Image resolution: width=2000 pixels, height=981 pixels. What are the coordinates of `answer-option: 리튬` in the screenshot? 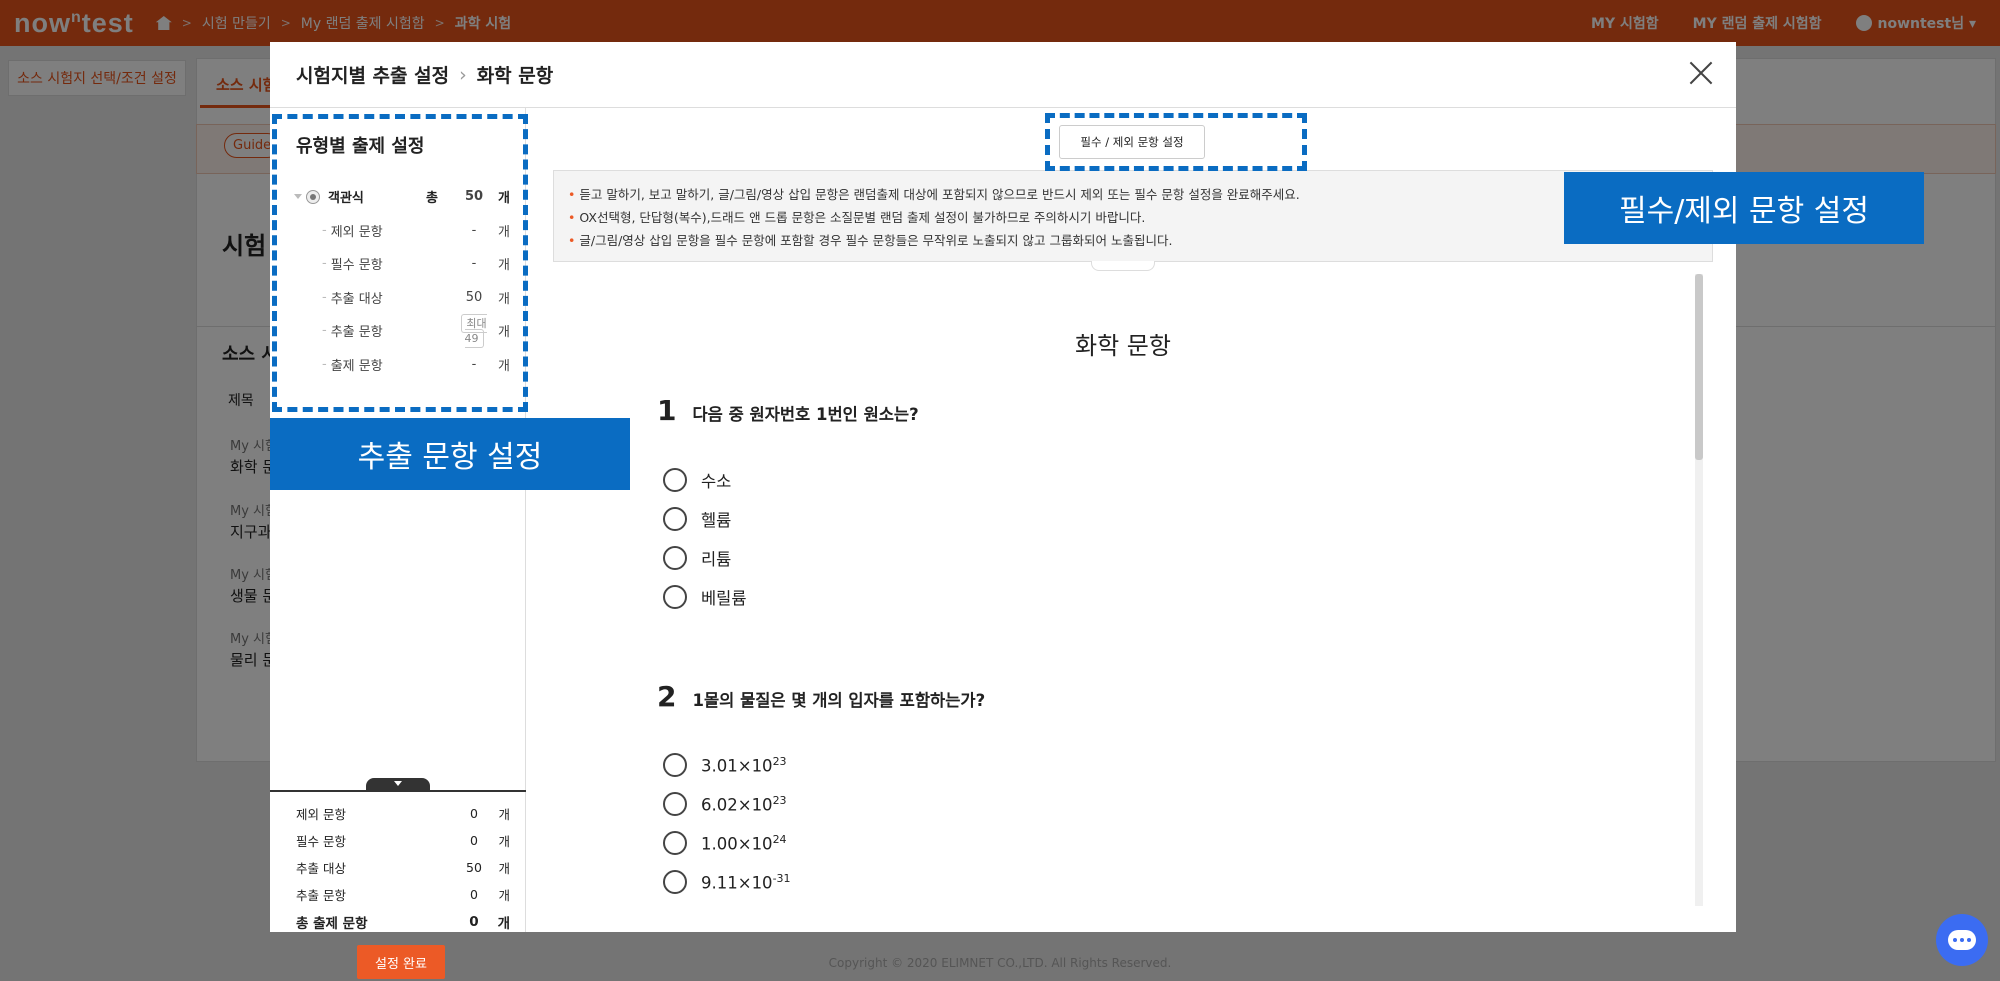 It's located at (697, 558).